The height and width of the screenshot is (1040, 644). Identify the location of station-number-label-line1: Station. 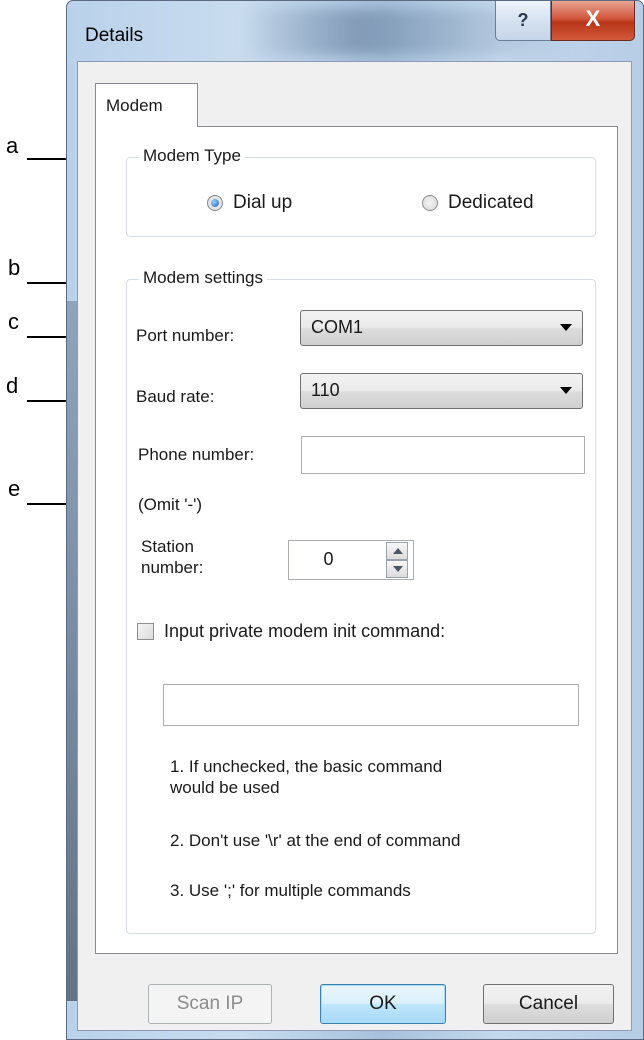
(167, 546).